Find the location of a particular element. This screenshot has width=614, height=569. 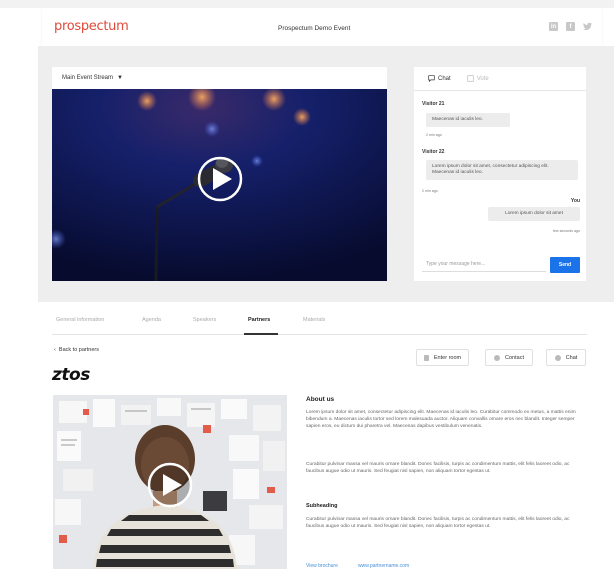

chat-message-input is located at coordinates (484, 264).